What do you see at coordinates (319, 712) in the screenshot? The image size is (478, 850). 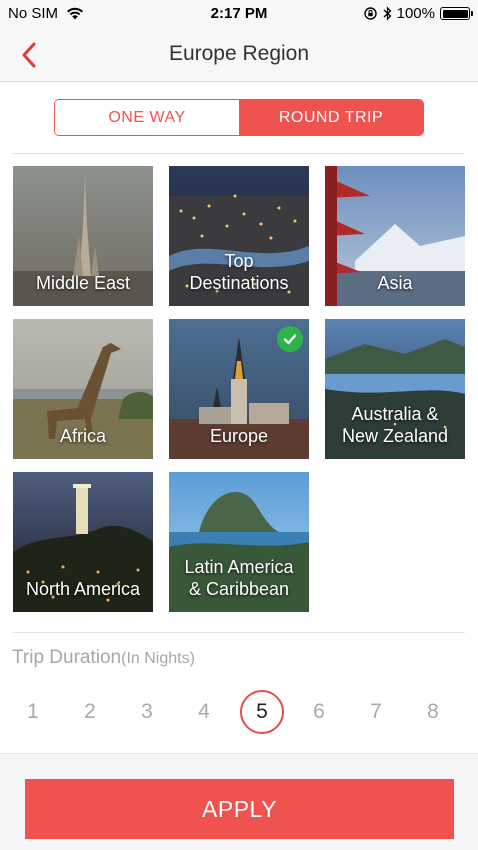 I see `night-option-6: 6` at bounding box center [319, 712].